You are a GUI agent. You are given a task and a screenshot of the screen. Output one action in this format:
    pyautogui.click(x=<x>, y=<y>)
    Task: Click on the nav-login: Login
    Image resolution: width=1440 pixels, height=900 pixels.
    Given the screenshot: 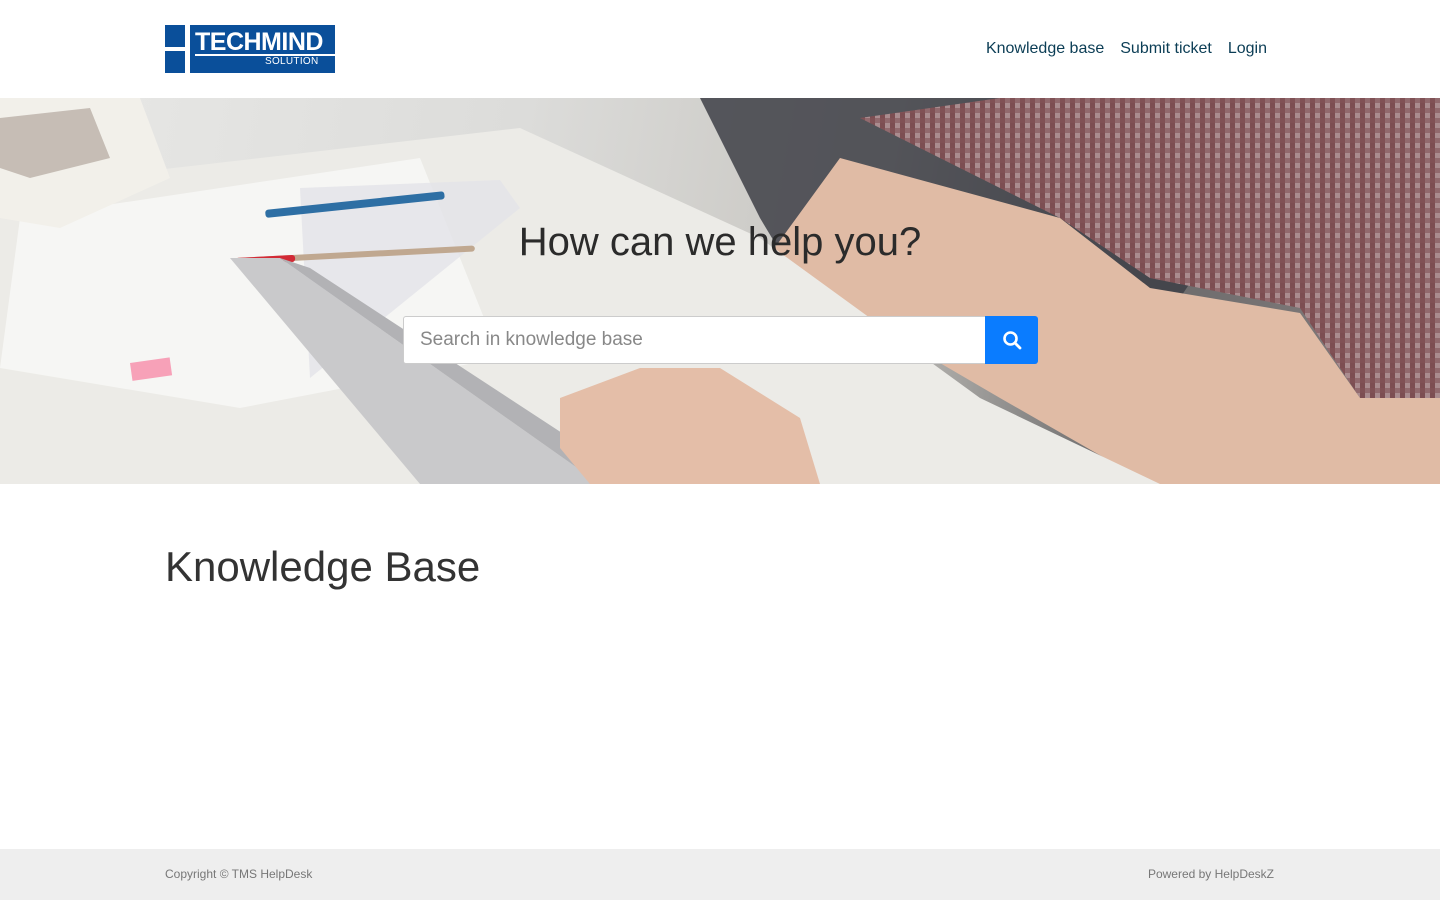 What is the action you would take?
    pyautogui.click(x=1247, y=49)
    